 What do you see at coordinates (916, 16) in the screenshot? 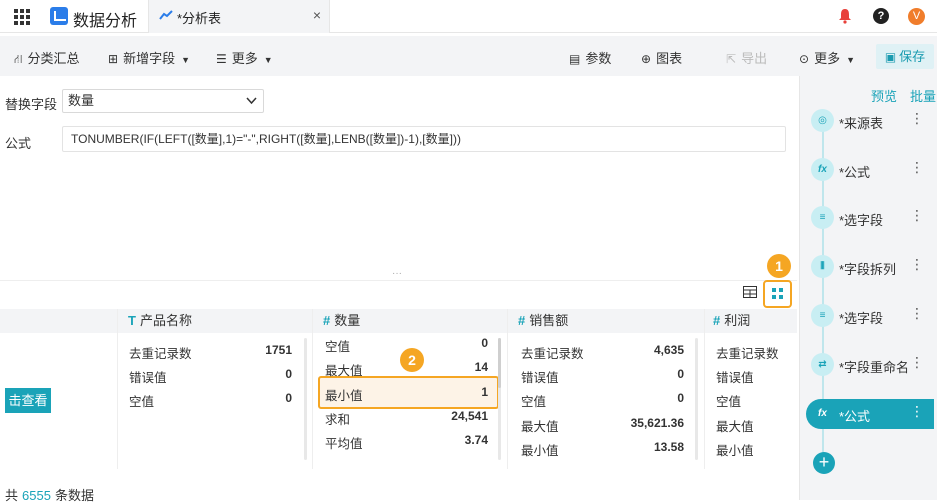
I see `avatar: V` at bounding box center [916, 16].